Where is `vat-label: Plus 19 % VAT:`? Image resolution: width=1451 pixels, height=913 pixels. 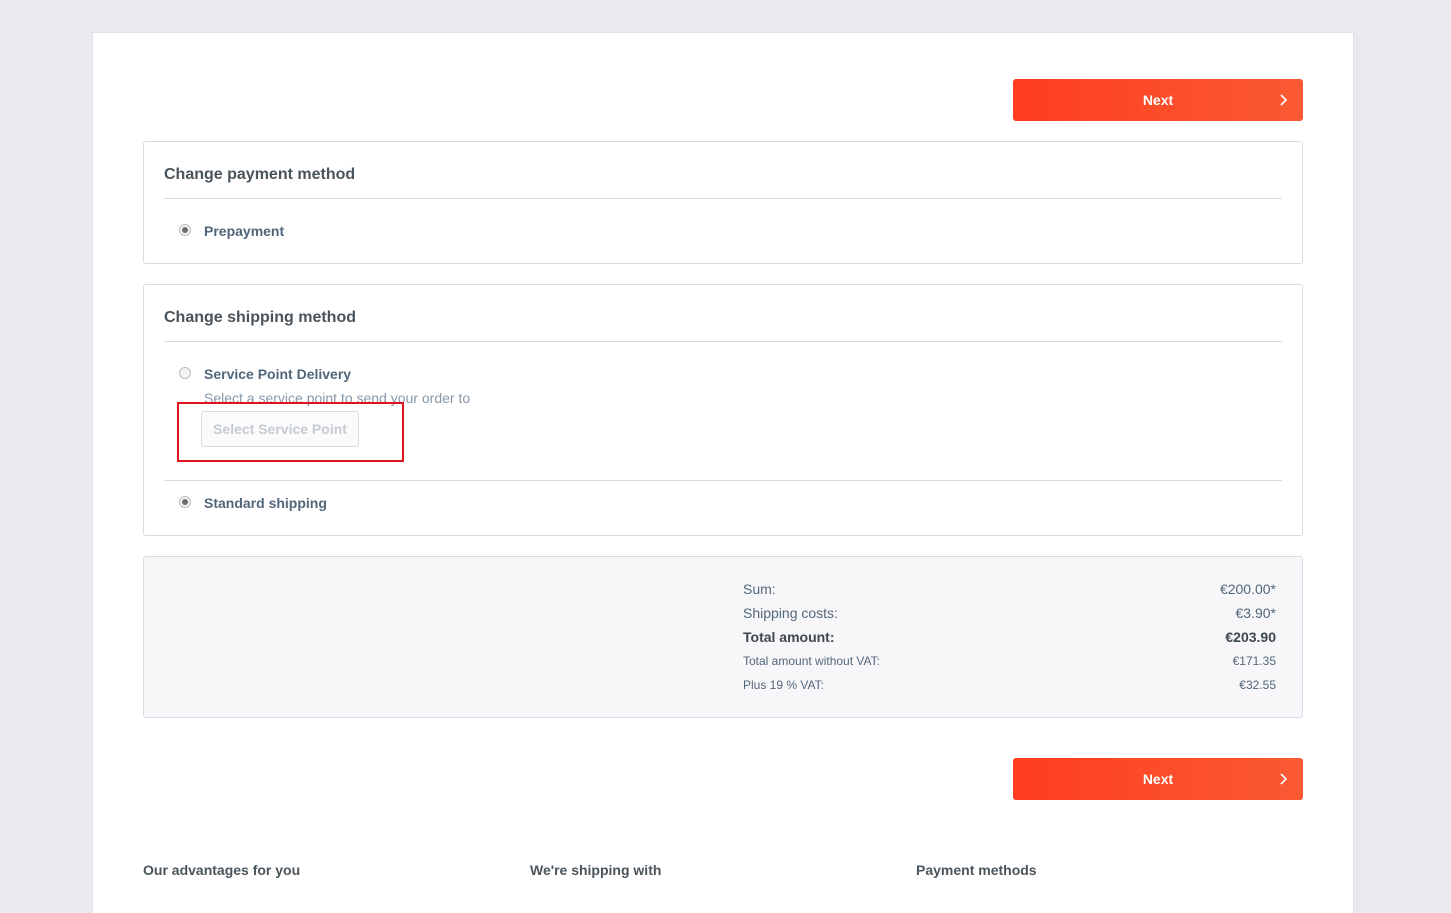 vat-label: Plus 19 % VAT: is located at coordinates (783, 685).